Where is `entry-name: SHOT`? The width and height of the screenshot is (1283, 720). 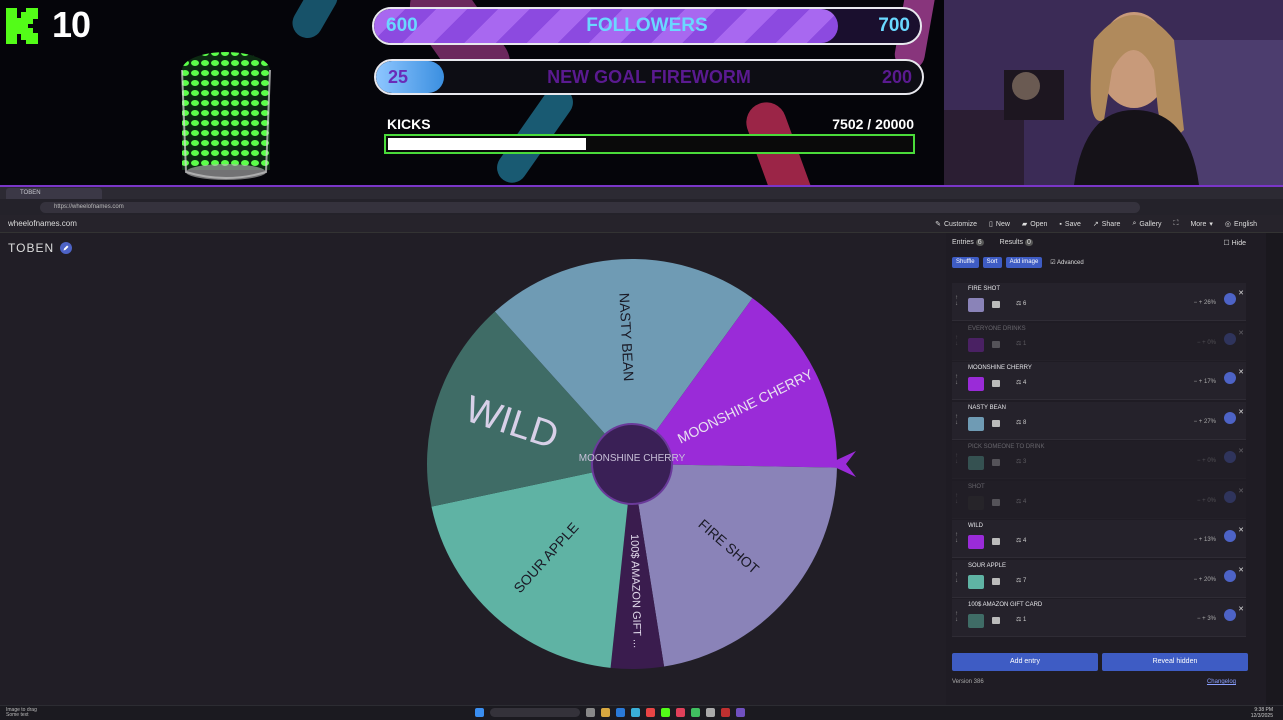
entry-name: SHOT is located at coordinates (976, 487).